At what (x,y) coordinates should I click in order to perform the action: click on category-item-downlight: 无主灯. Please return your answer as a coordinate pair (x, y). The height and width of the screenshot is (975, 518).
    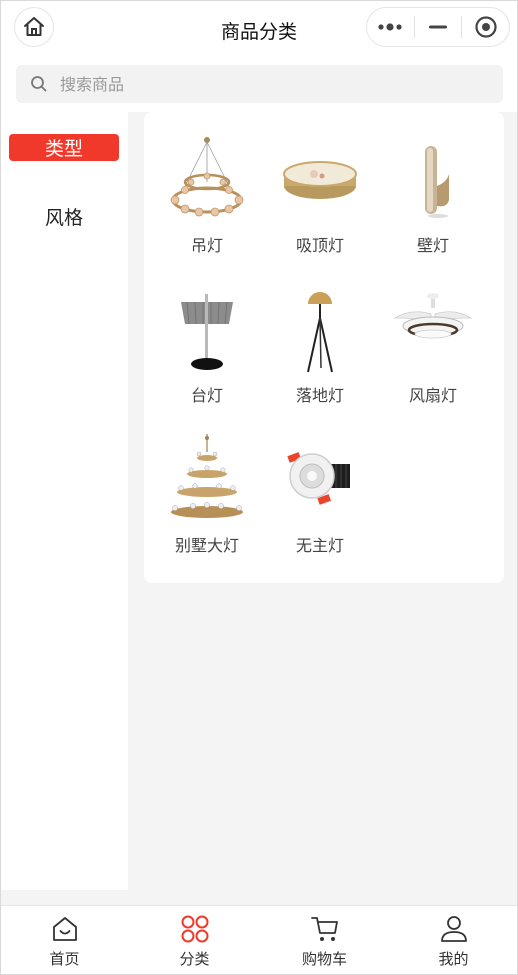
    Looking at the image, I should click on (320, 483).